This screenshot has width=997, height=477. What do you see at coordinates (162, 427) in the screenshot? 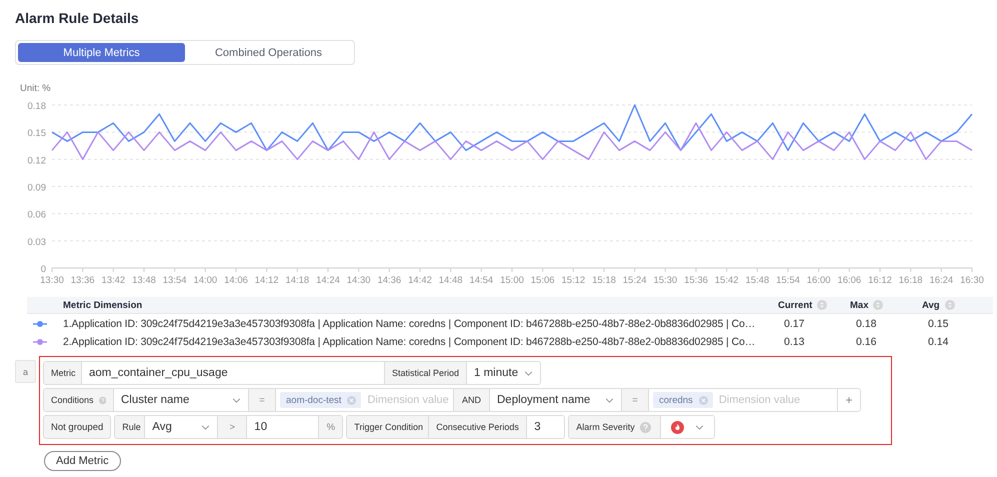
I see `select-value: Avg` at bounding box center [162, 427].